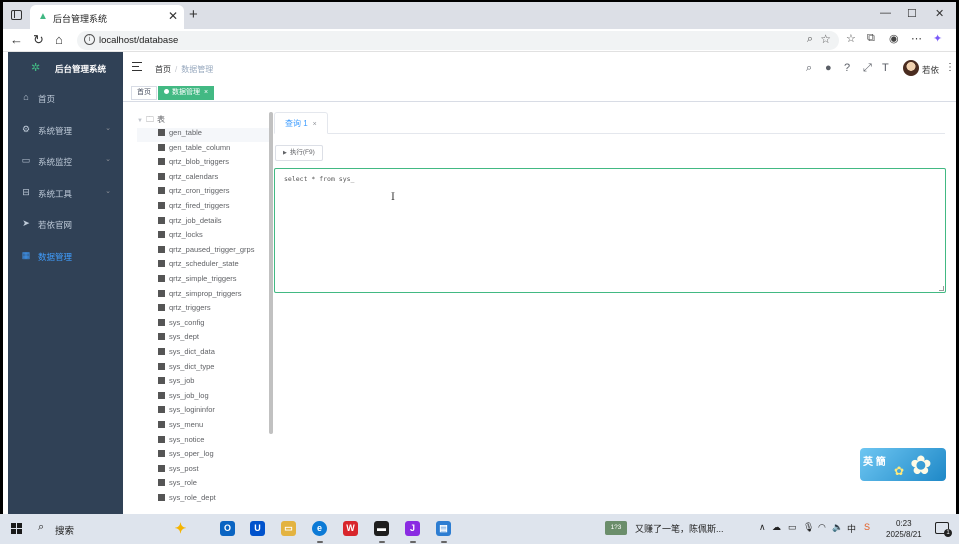 The height and width of the screenshot is (544, 959). What do you see at coordinates (65, 98) in the screenshot?
I see `sidebar-item-0: ⌂ 首页` at bounding box center [65, 98].